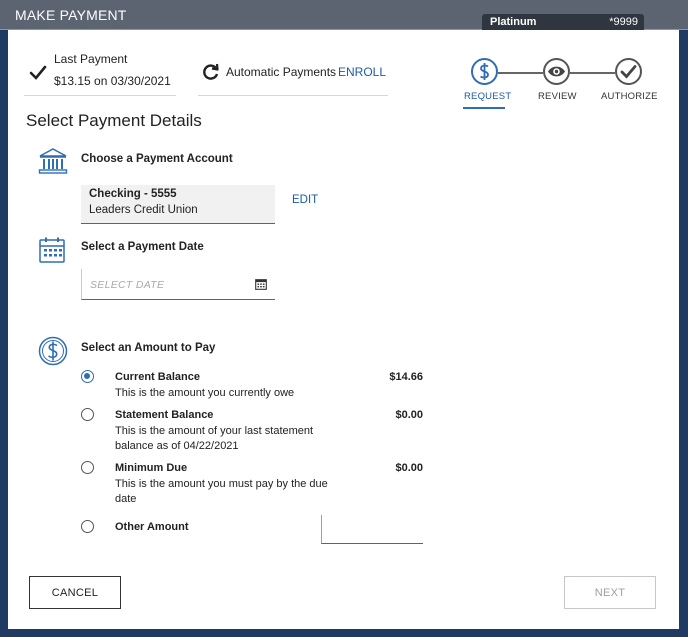  Describe the element at coordinates (211, 71) in the screenshot. I see `refresh-icon` at that location.